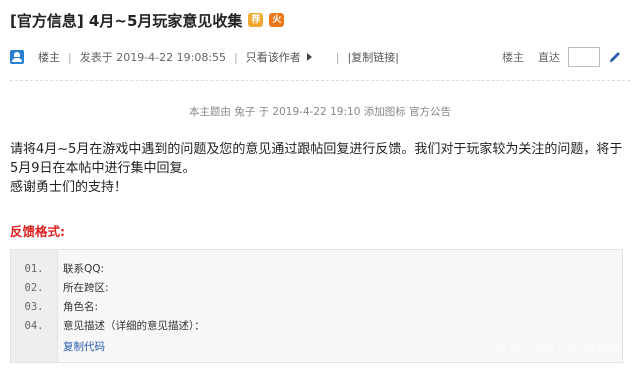  What do you see at coordinates (320, 81) in the screenshot?
I see `header-divider` at bounding box center [320, 81].